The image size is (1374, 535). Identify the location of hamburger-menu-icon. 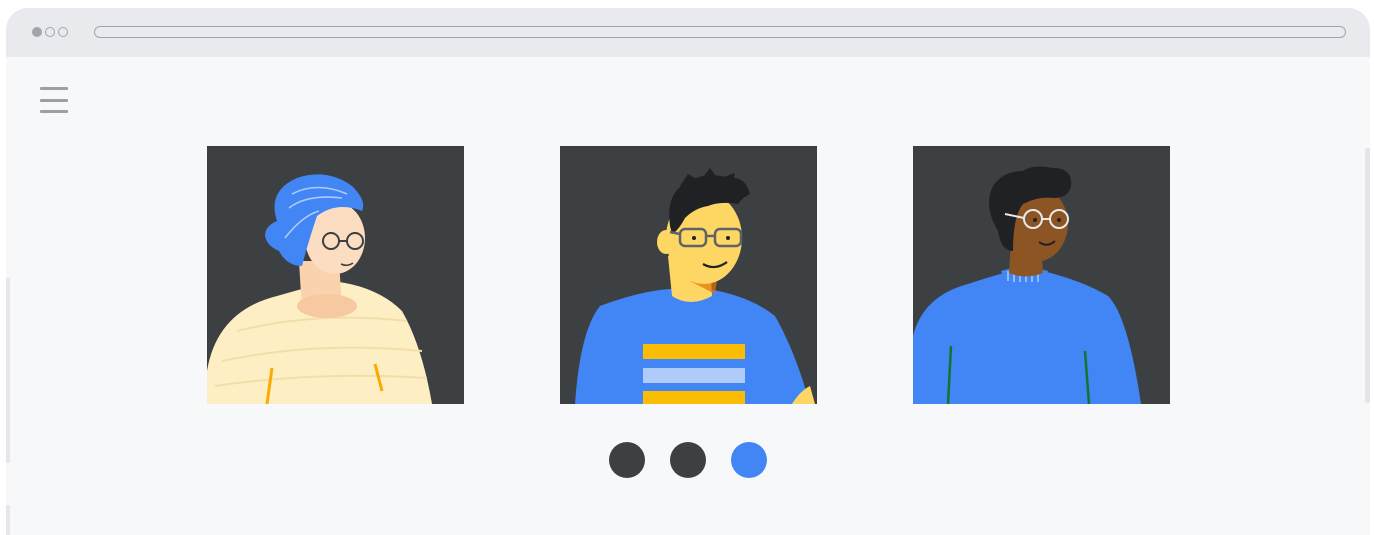
(54, 100).